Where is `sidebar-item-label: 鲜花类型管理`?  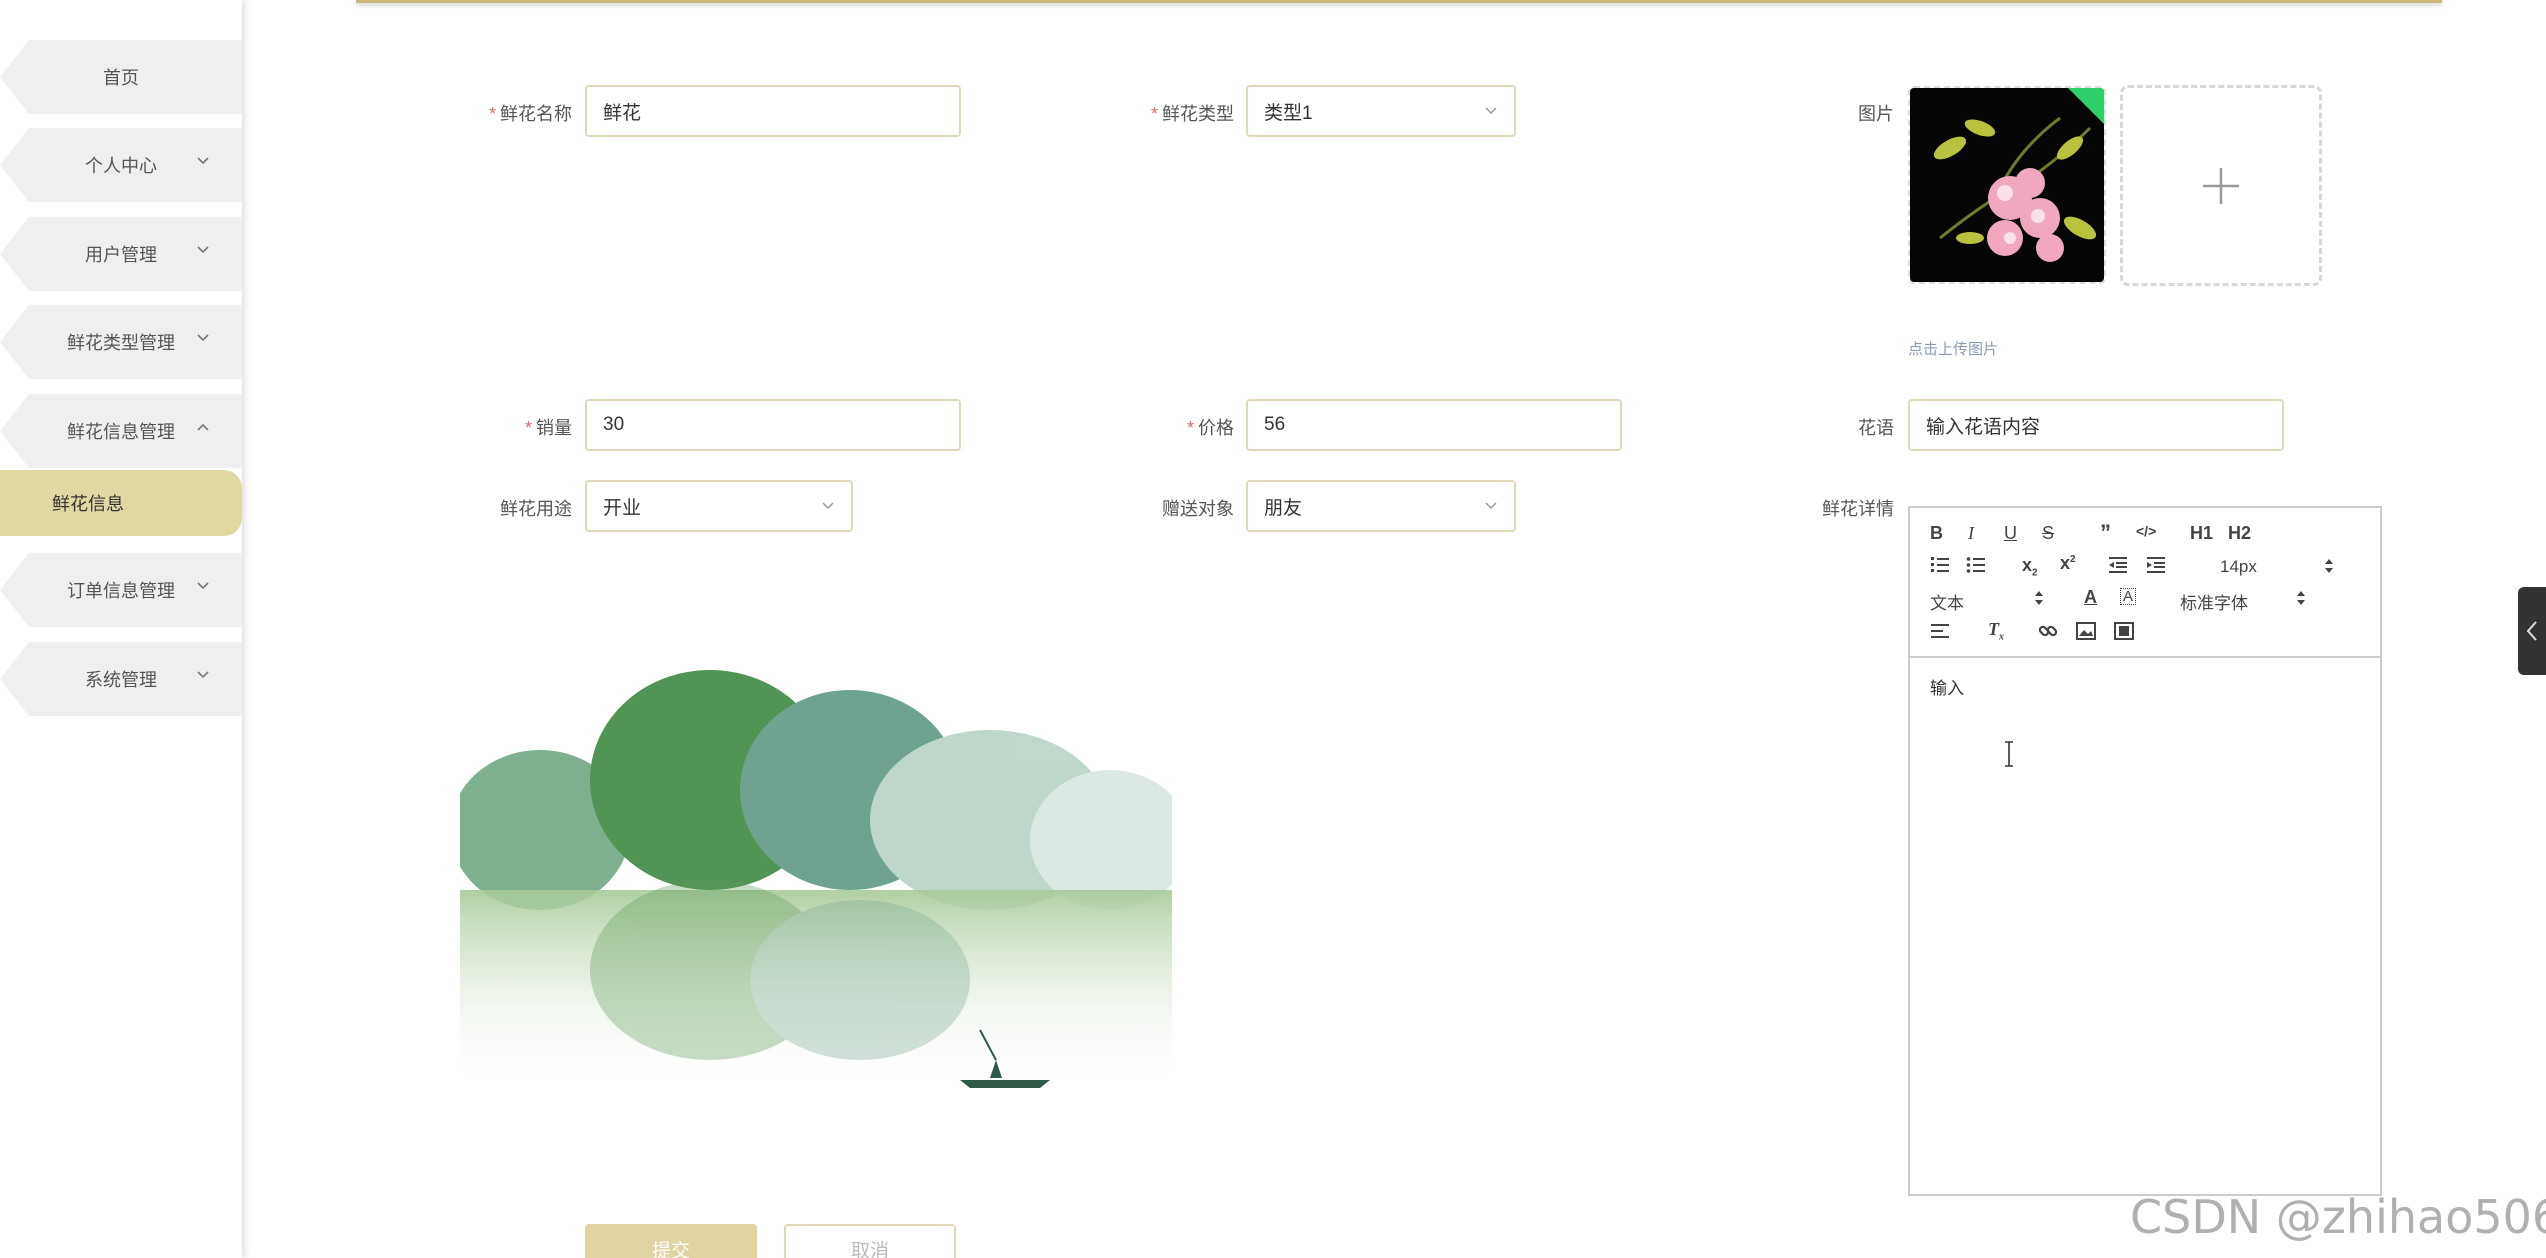
sidebar-item-label: 鲜花类型管理 is located at coordinates (121, 343).